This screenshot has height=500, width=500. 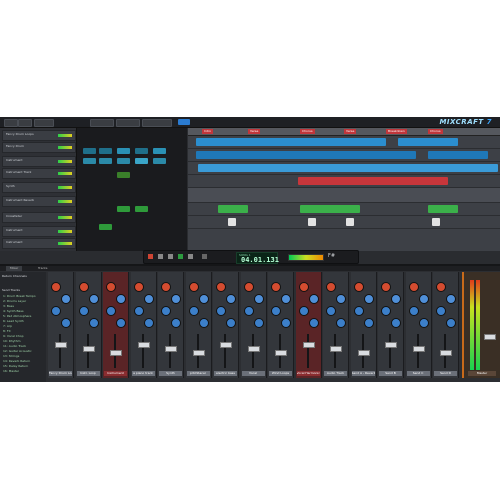 I want to click on track-header: Fancy Drum, so click(x=39, y=147).